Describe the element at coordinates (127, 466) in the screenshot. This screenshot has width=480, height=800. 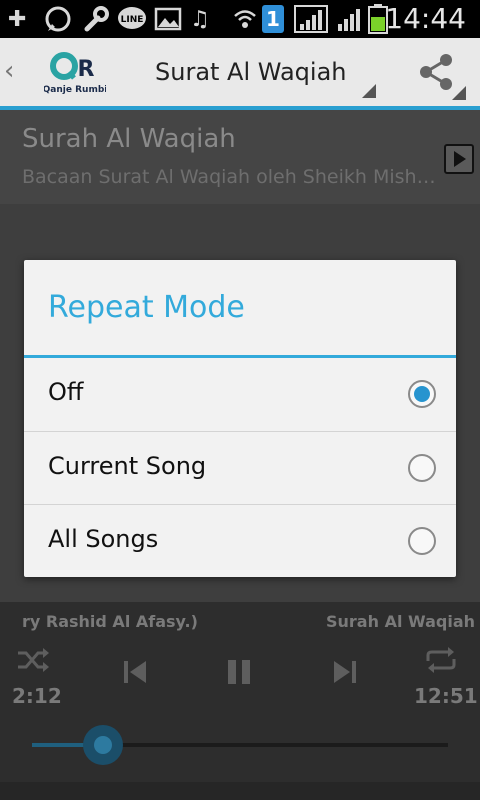
I see `option-label: Current Song` at that location.